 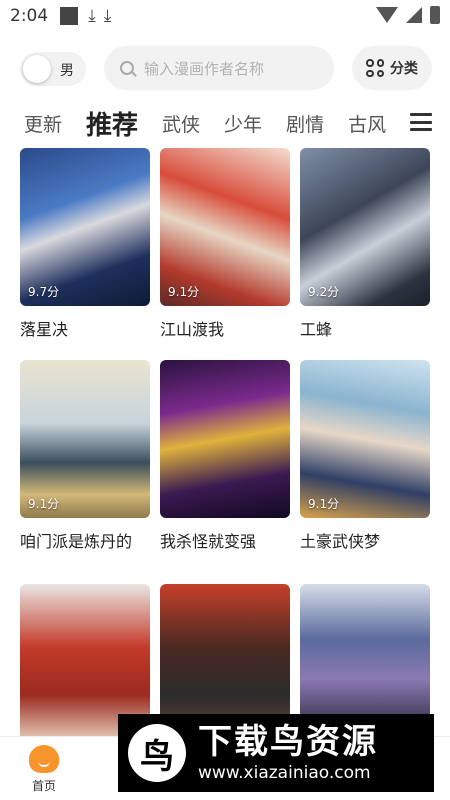 What do you see at coordinates (375, 68) in the screenshot?
I see `category-icon` at bounding box center [375, 68].